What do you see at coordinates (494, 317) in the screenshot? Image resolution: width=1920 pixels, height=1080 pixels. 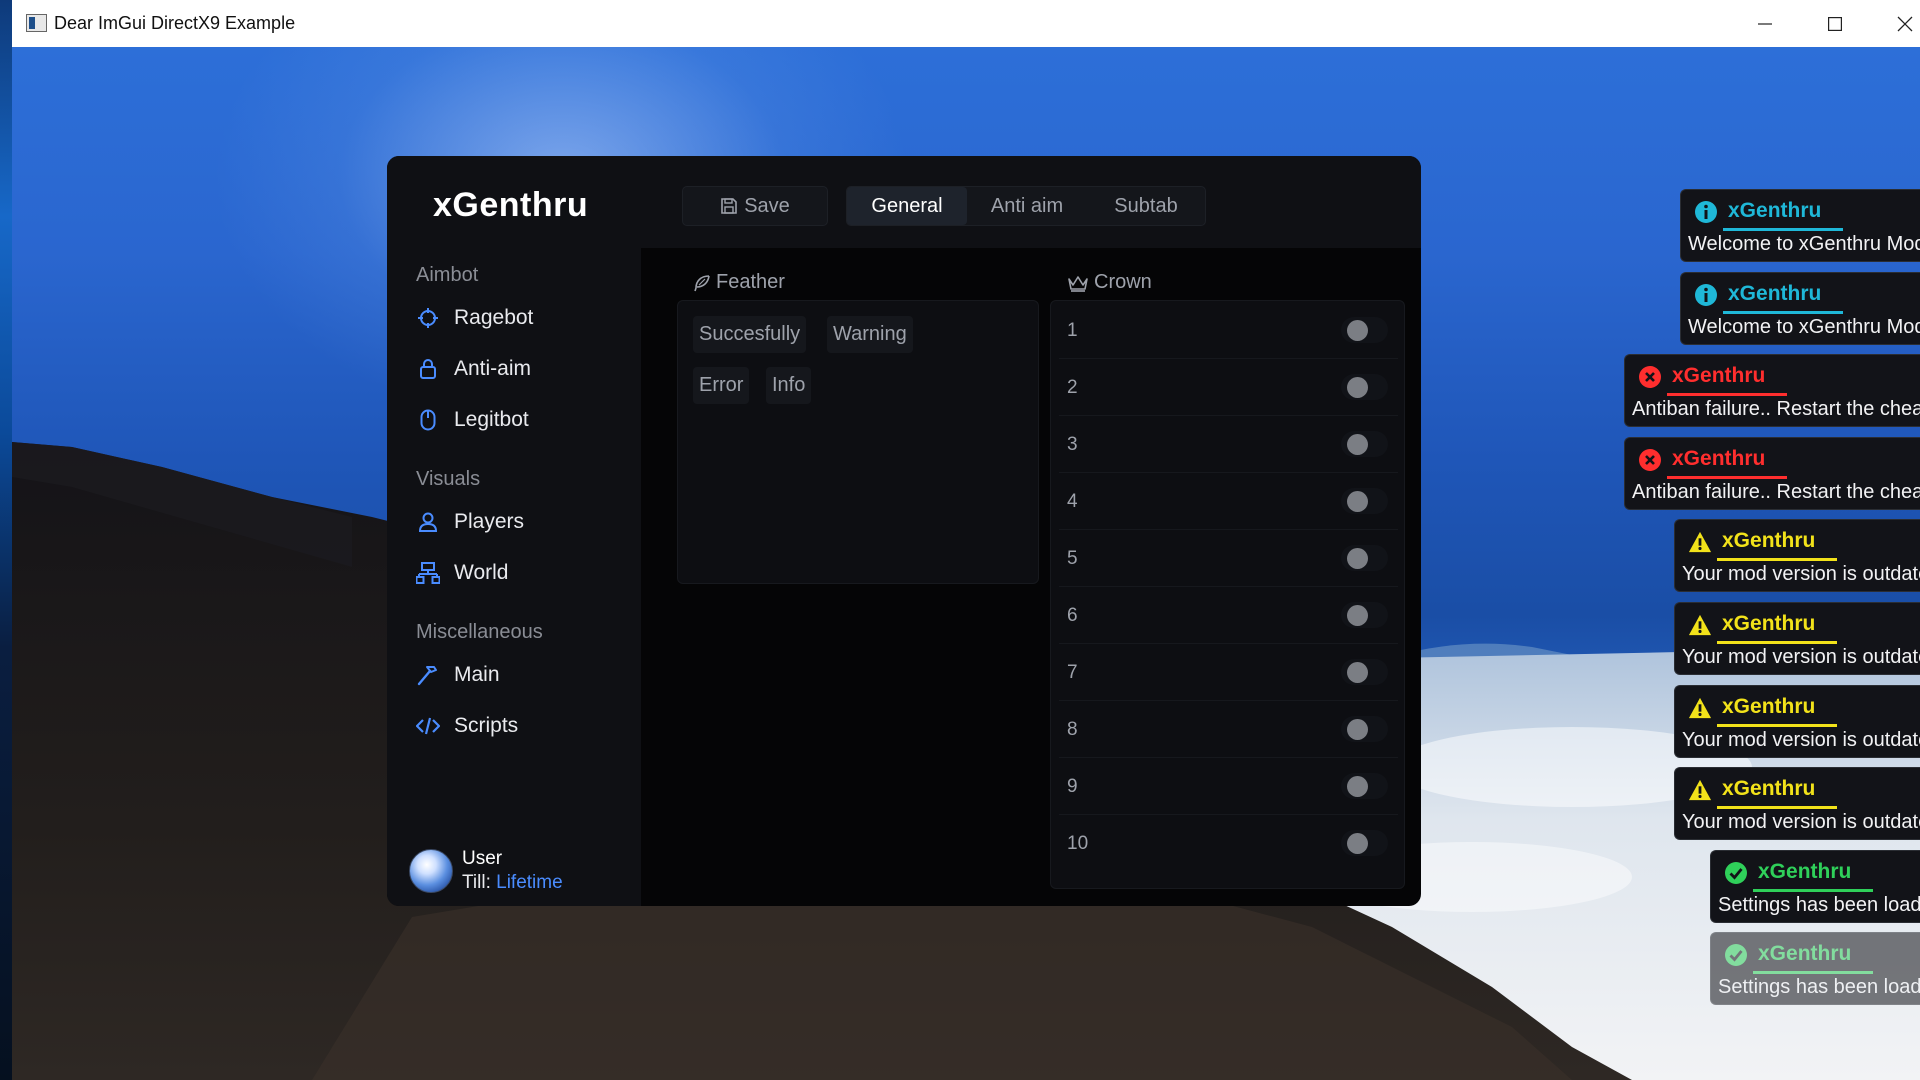 I see `sidebar-item-label: Ragebot` at bounding box center [494, 317].